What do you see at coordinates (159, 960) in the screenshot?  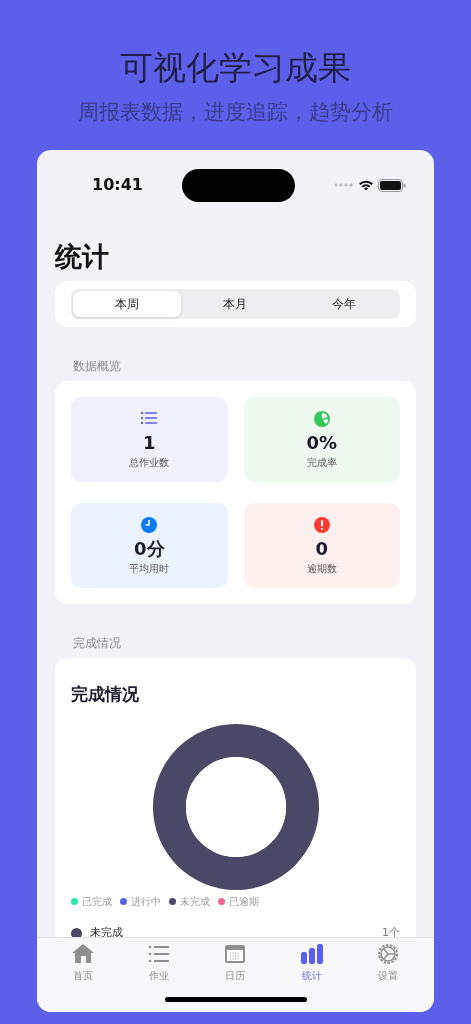 I see `tab-bar-item: 作业` at bounding box center [159, 960].